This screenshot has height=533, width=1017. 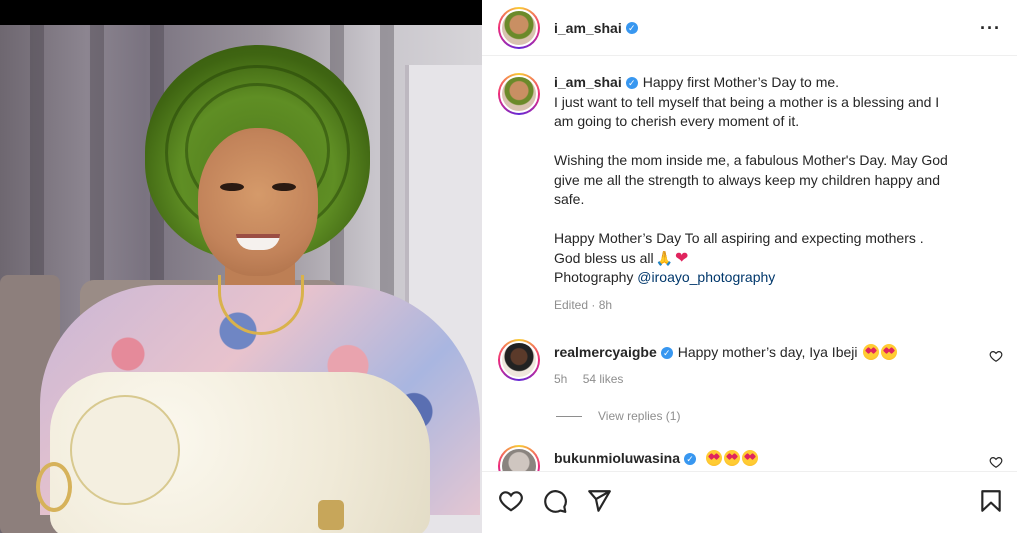 What do you see at coordinates (599, 501) in the screenshot?
I see `share-icon` at bounding box center [599, 501].